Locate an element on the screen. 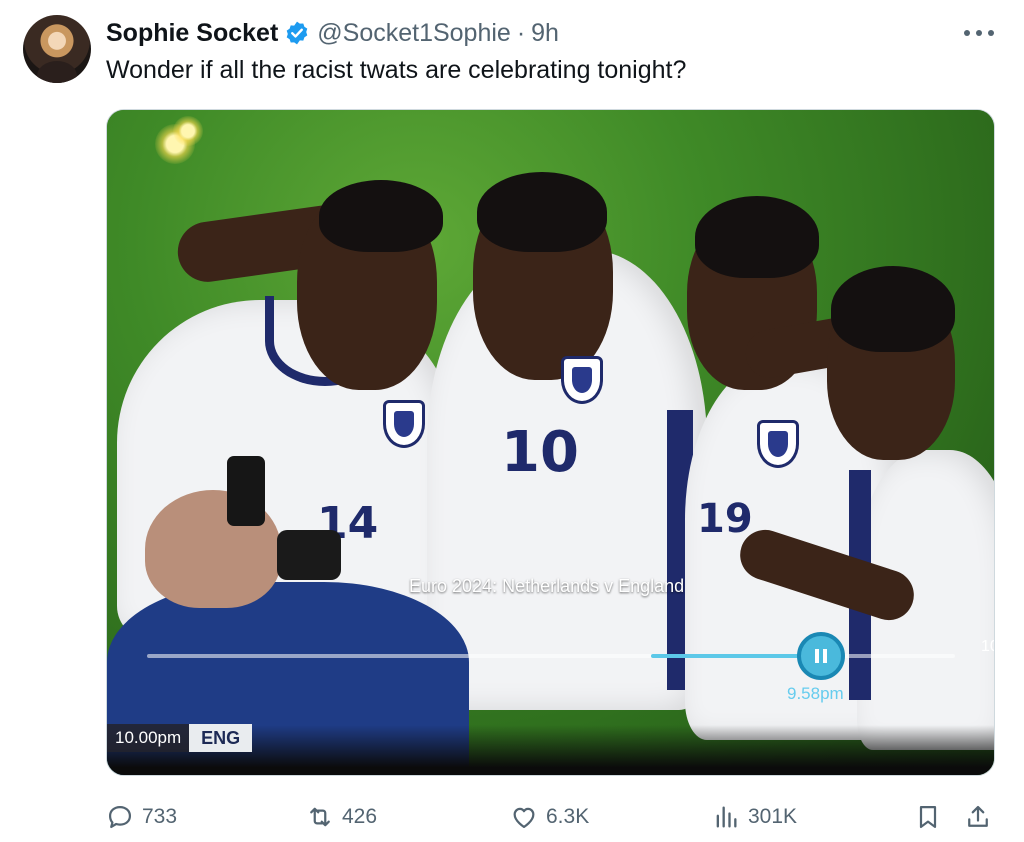 The height and width of the screenshot is (842, 1024). pause-button is located at coordinates (821, 656).